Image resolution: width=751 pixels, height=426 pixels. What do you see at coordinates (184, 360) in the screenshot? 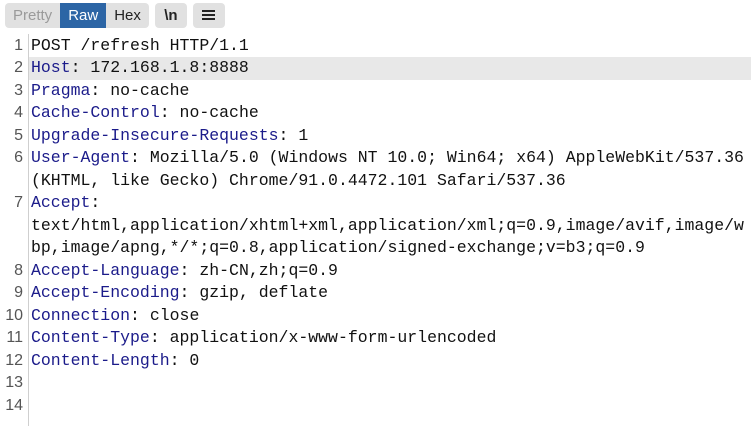
I see `header-value: : 0` at bounding box center [184, 360].